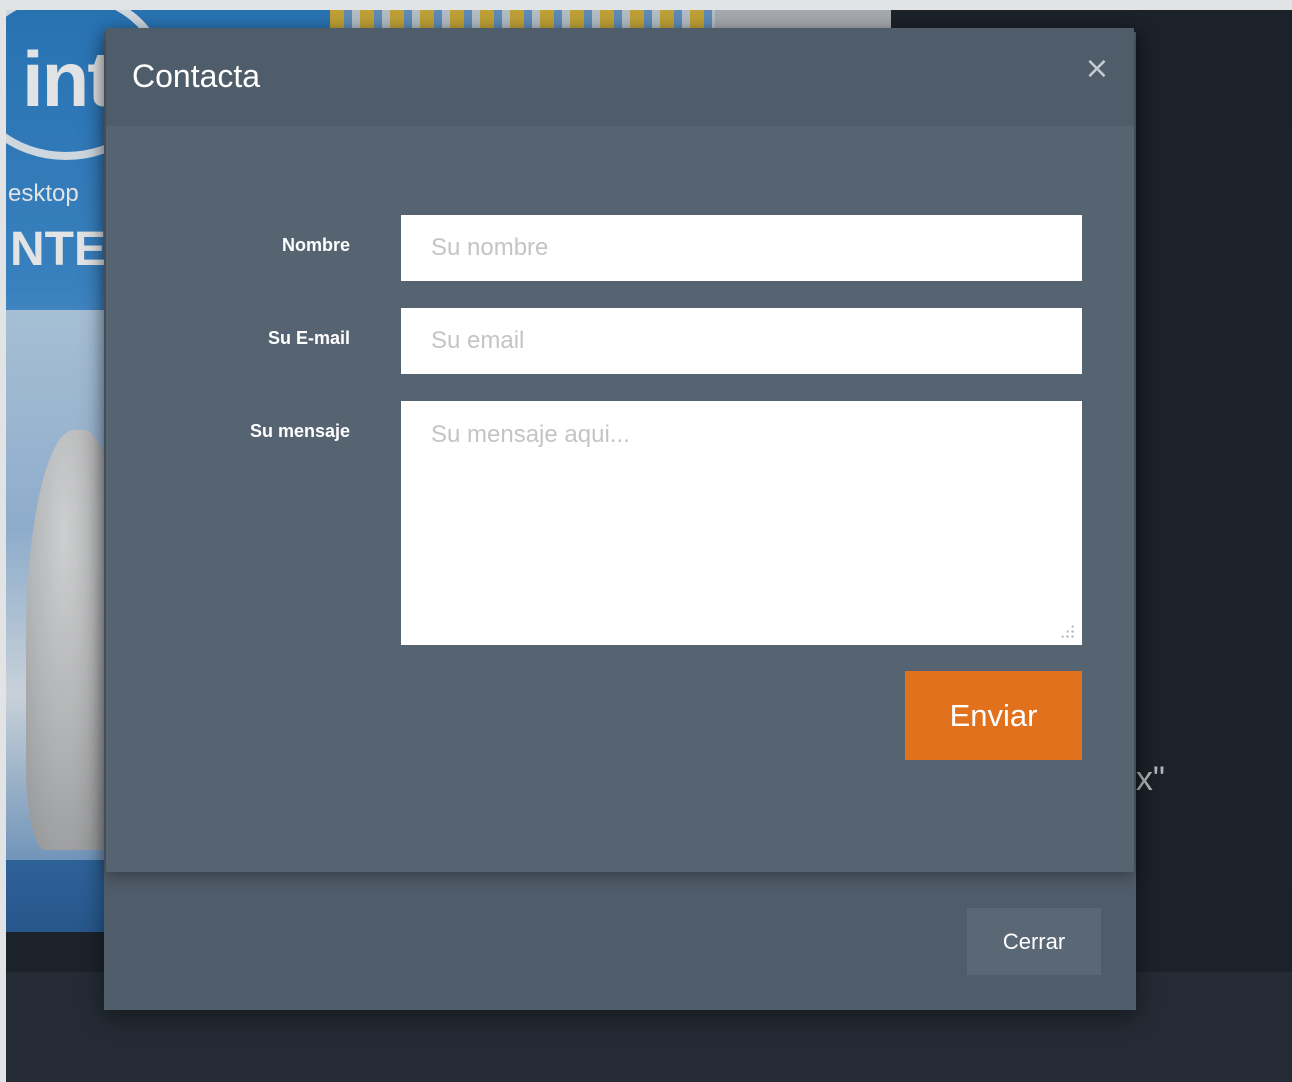 The width and height of the screenshot is (1292, 1082). I want to click on close-icon: ×, so click(1097, 69).